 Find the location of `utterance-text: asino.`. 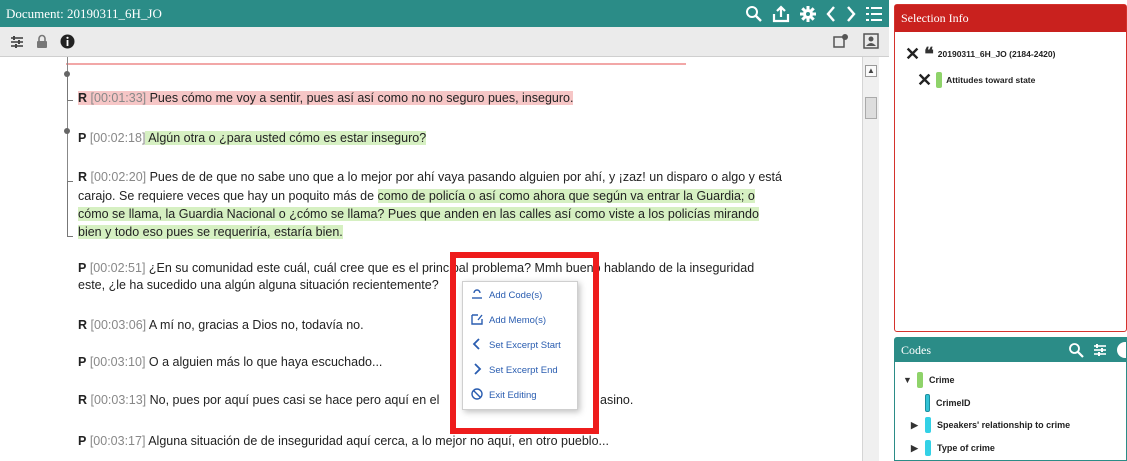

utterance-text: asino. is located at coordinates (617, 400).